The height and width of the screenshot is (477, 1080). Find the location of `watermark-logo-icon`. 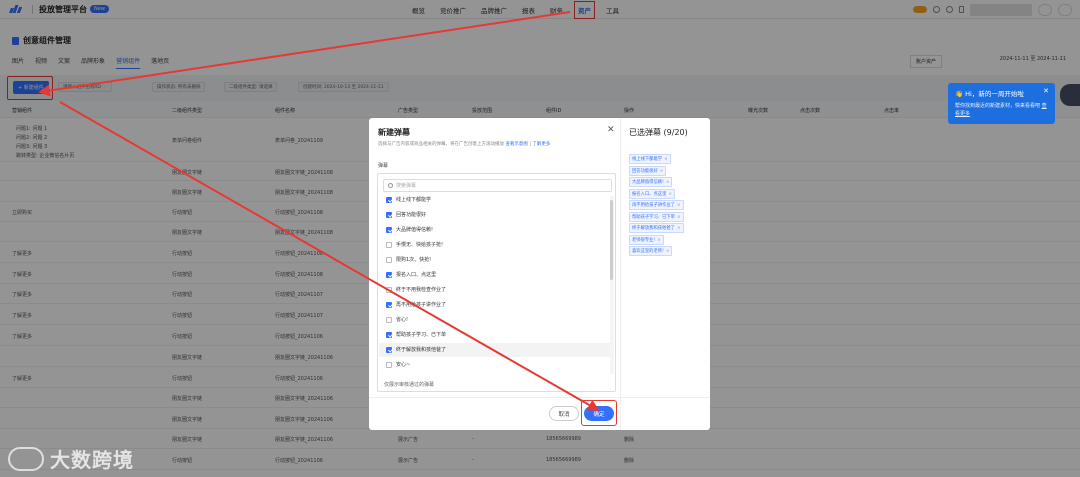

watermark-logo-icon is located at coordinates (26, 458).